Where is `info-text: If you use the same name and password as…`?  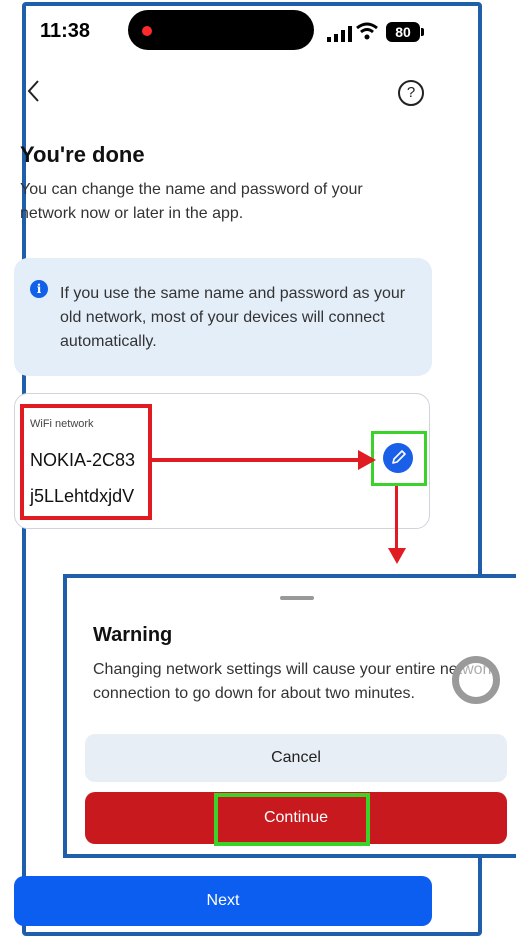
info-text: If you use the same name and password as… is located at coordinates (233, 317).